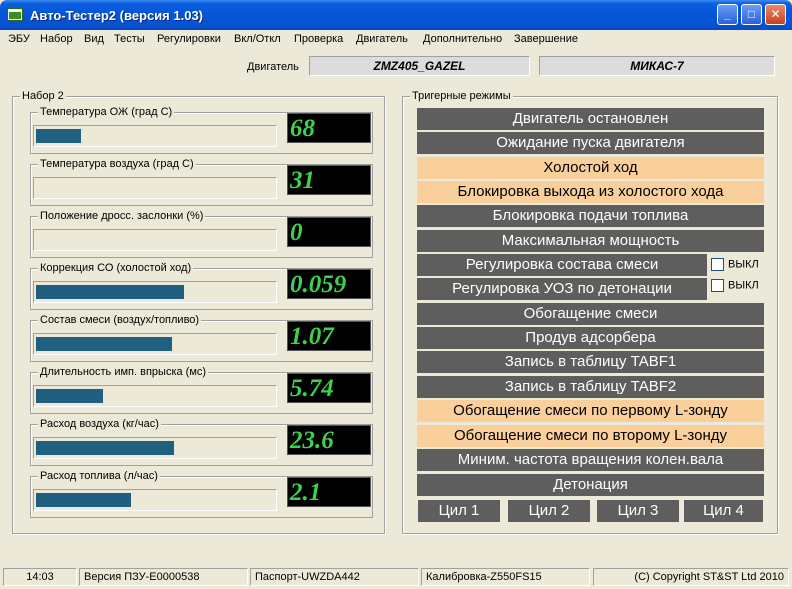 This screenshot has width=792, height=589. I want to click on param-coolant-temp: Температура ОЖ (град С) 68, so click(201, 130).